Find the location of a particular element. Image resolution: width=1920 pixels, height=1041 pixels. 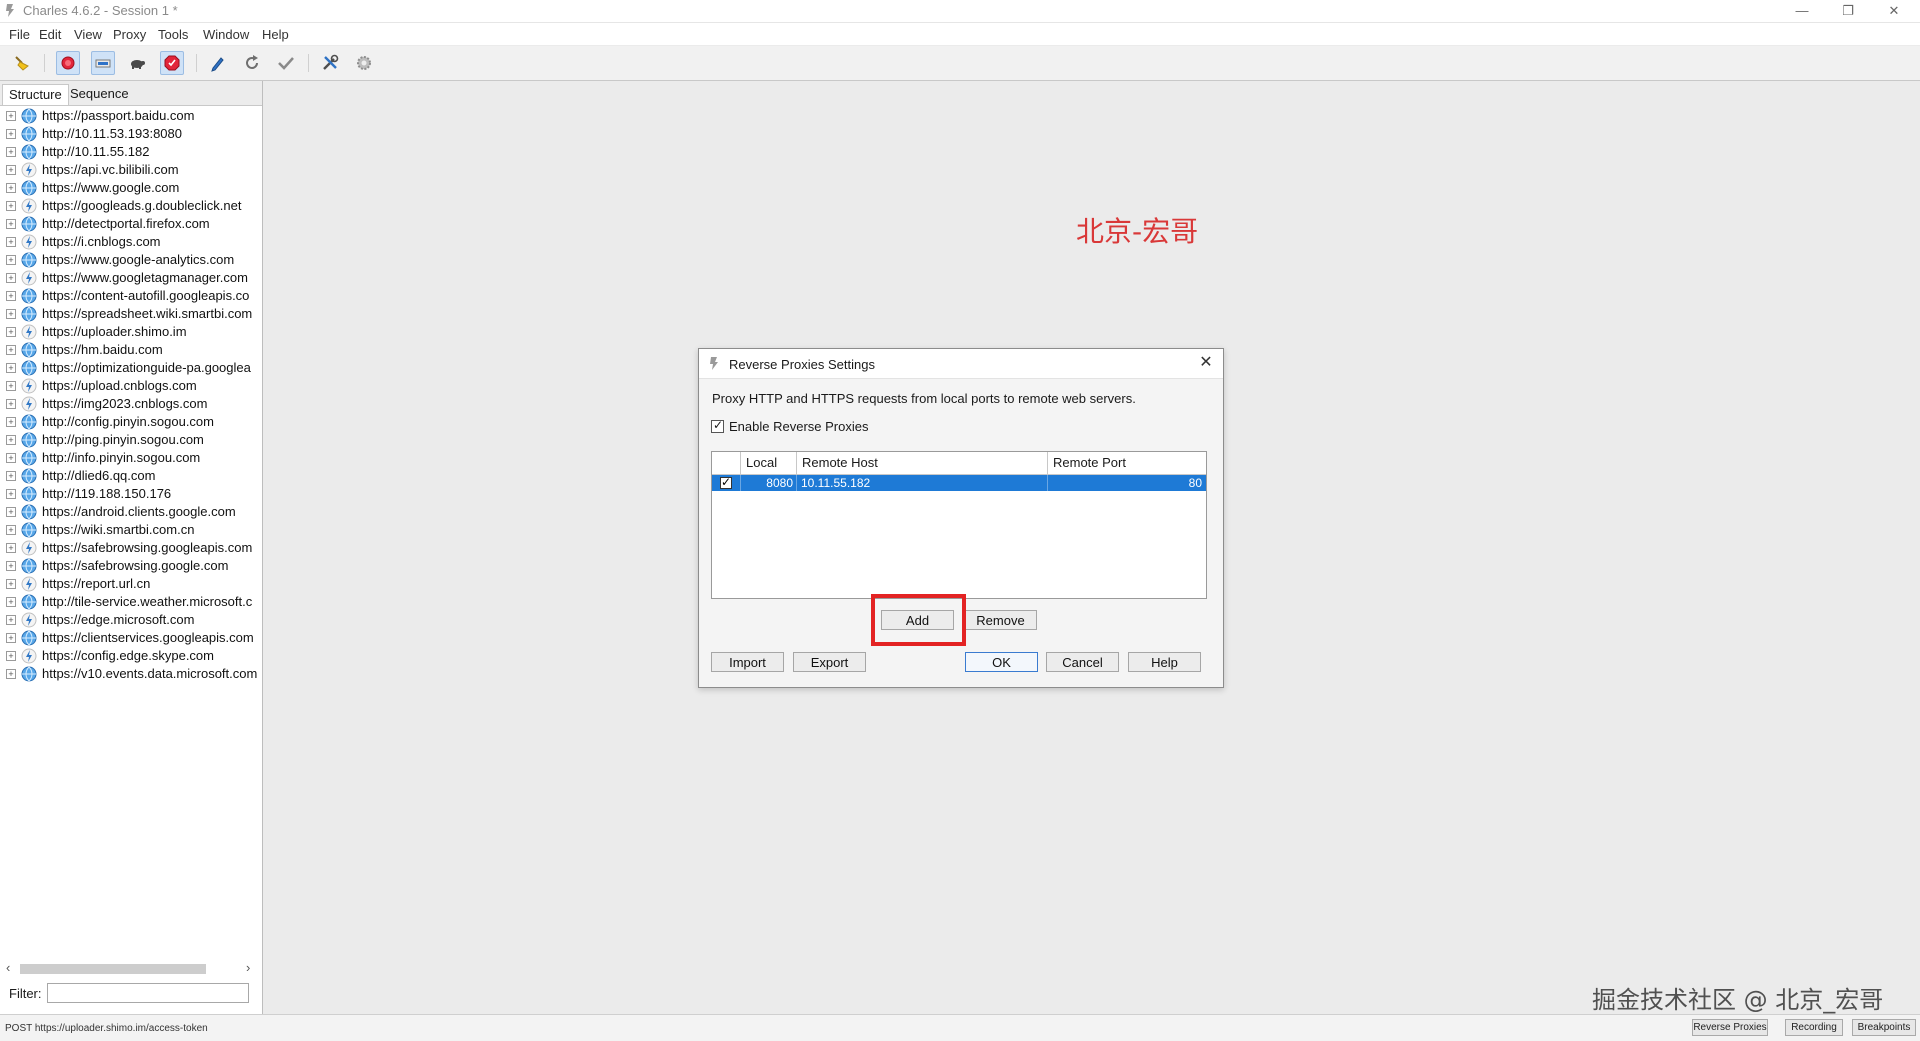

tree-row: + http://detectportal.firefox.com is located at coordinates (131, 224).